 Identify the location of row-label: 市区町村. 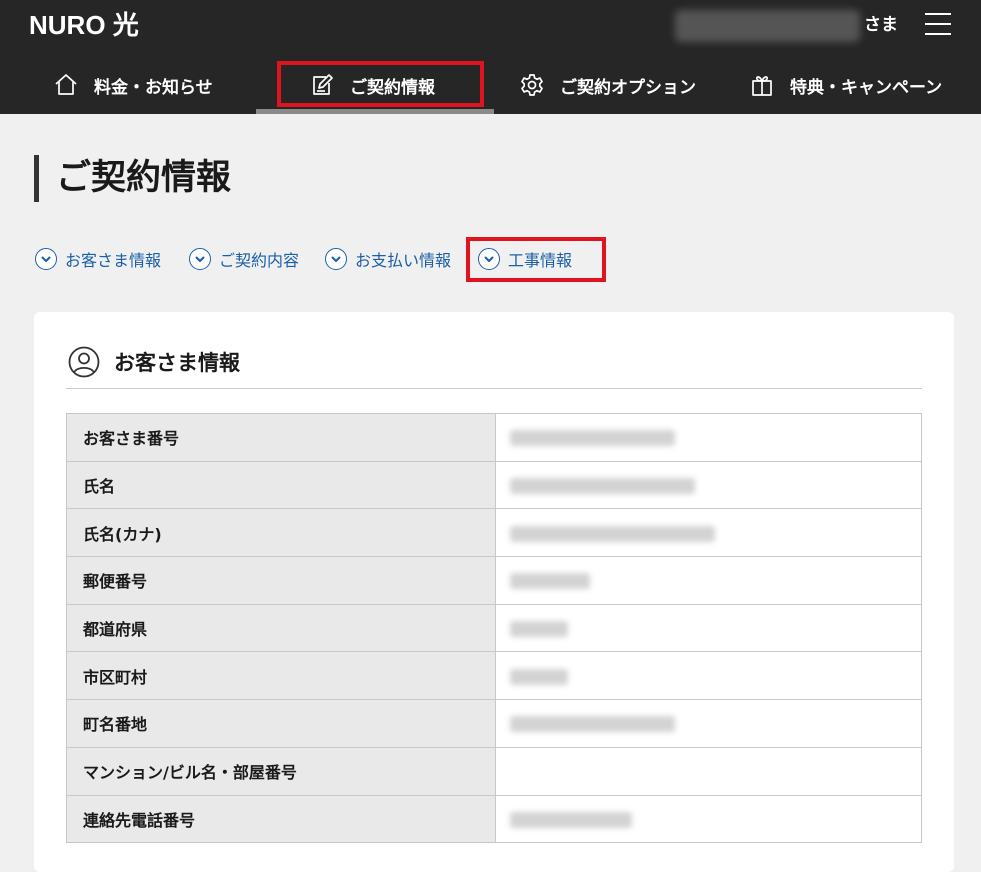
(281, 676).